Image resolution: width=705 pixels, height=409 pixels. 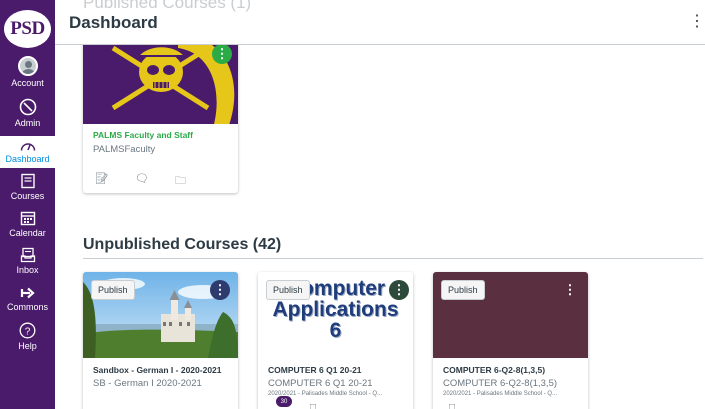 What do you see at coordinates (102, 181) in the screenshot?
I see `assignments-icon: 📝︎` at bounding box center [102, 181].